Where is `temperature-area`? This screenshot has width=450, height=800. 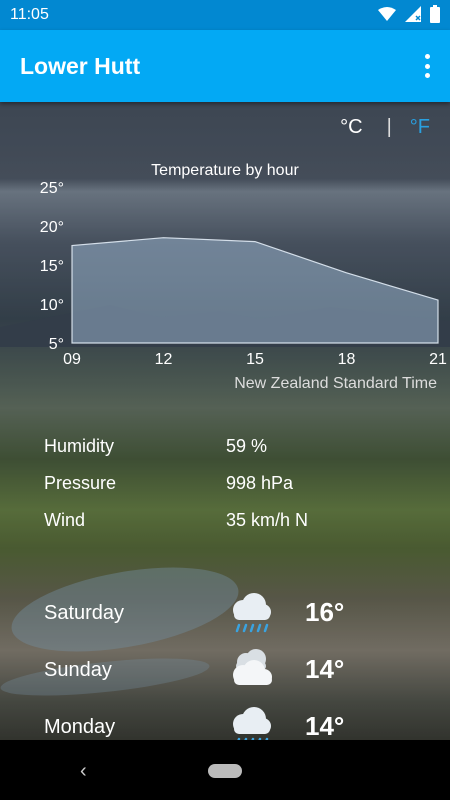
temperature-area is located at coordinates (255, 290).